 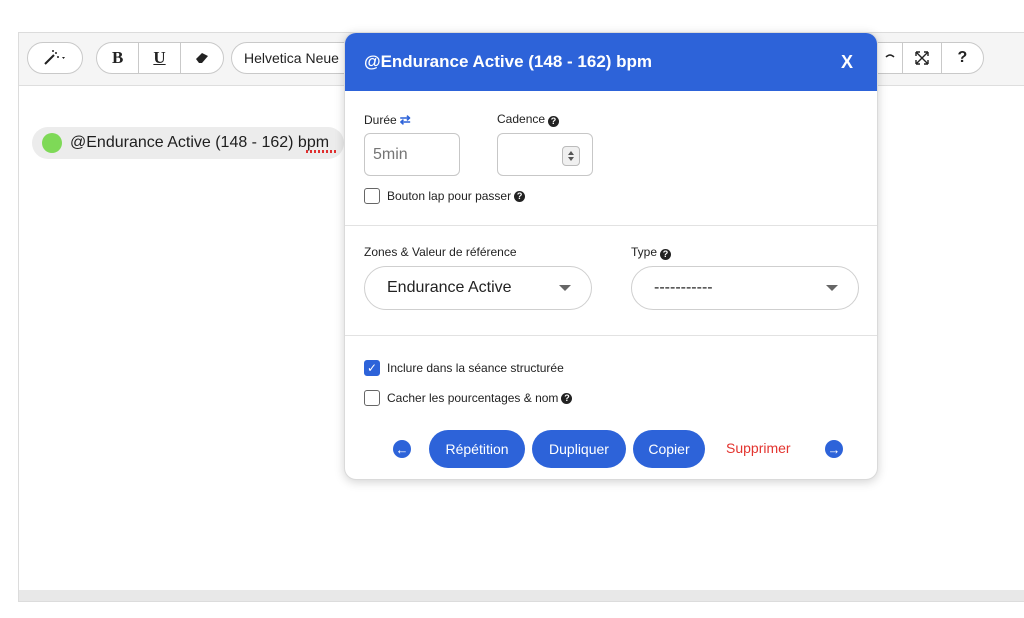 I want to click on lap-help-icon: ?, so click(x=520, y=196).